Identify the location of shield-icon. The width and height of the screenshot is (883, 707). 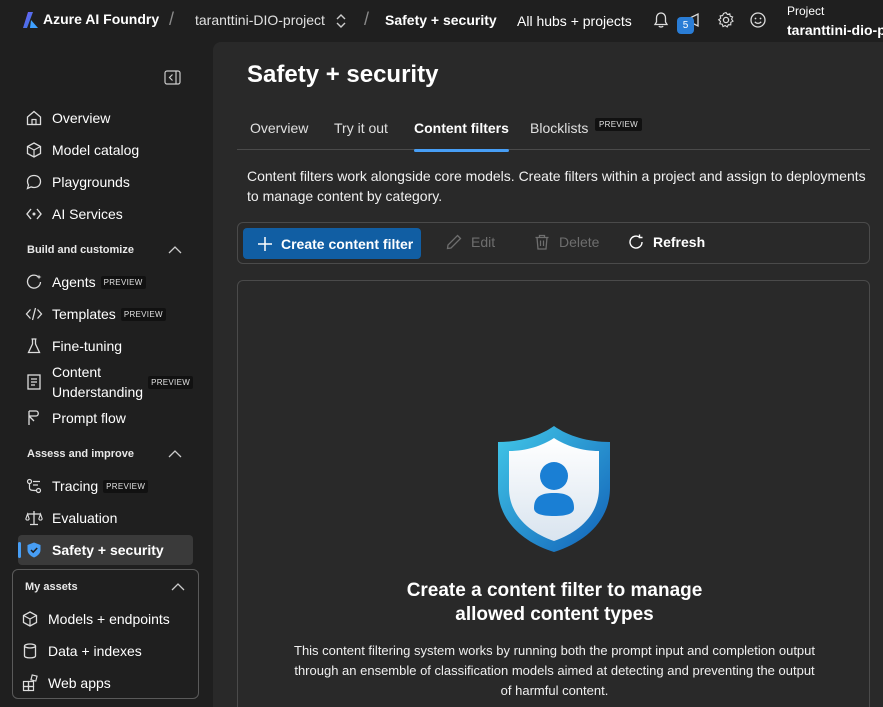
(34, 550).